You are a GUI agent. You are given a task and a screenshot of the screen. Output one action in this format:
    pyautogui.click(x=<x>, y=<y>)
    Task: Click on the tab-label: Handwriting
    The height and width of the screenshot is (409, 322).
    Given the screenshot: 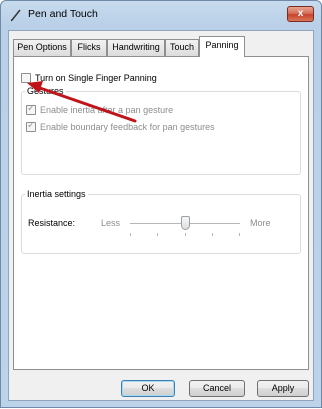 What is the action you would take?
    pyautogui.click(x=136, y=47)
    